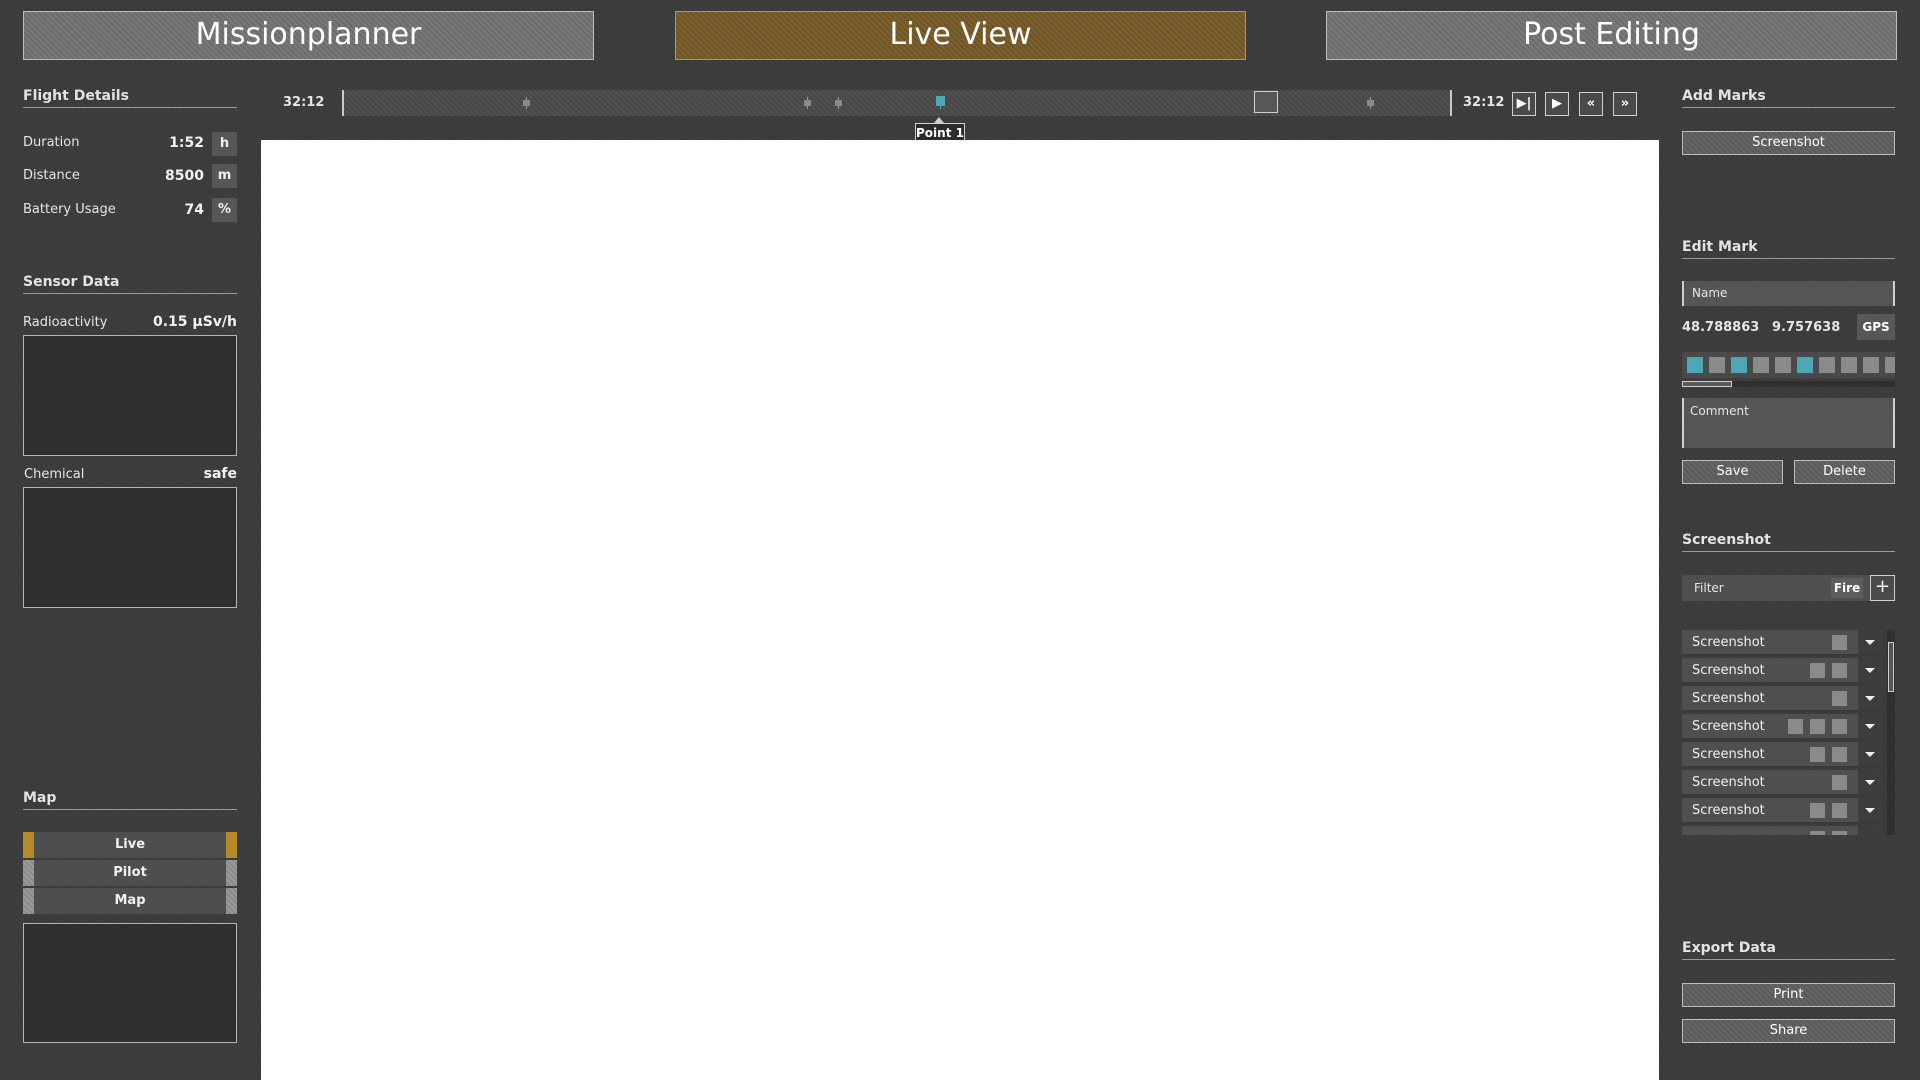 The width and height of the screenshot is (1920, 1080). What do you see at coordinates (939, 120) in the screenshot?
I see `tooltip-pointer` at bounding box center [939, 120].